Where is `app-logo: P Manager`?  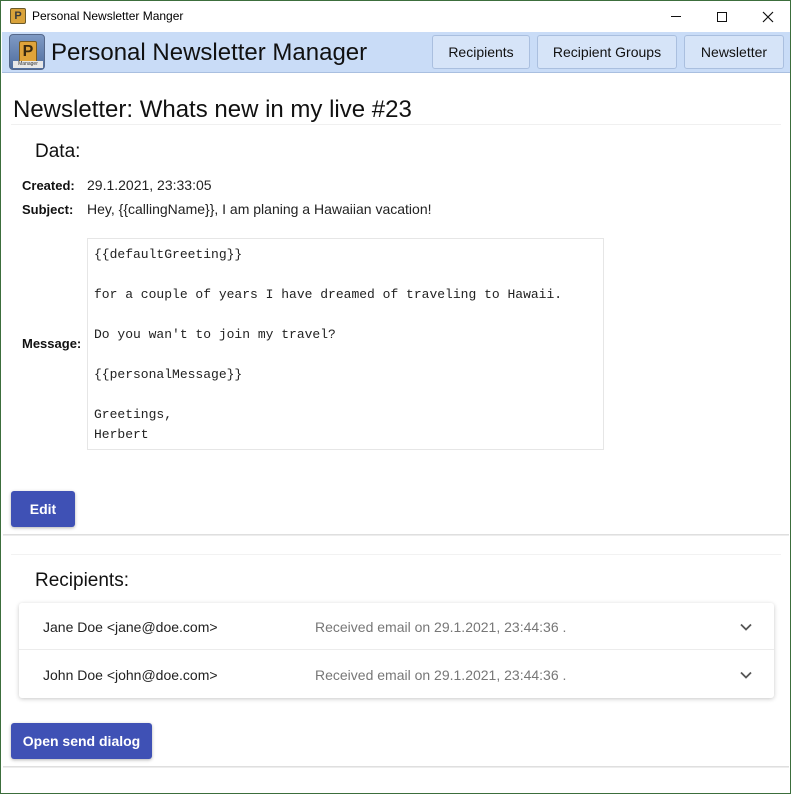 app-logo: P Manager is located at coordinates (27, 52).